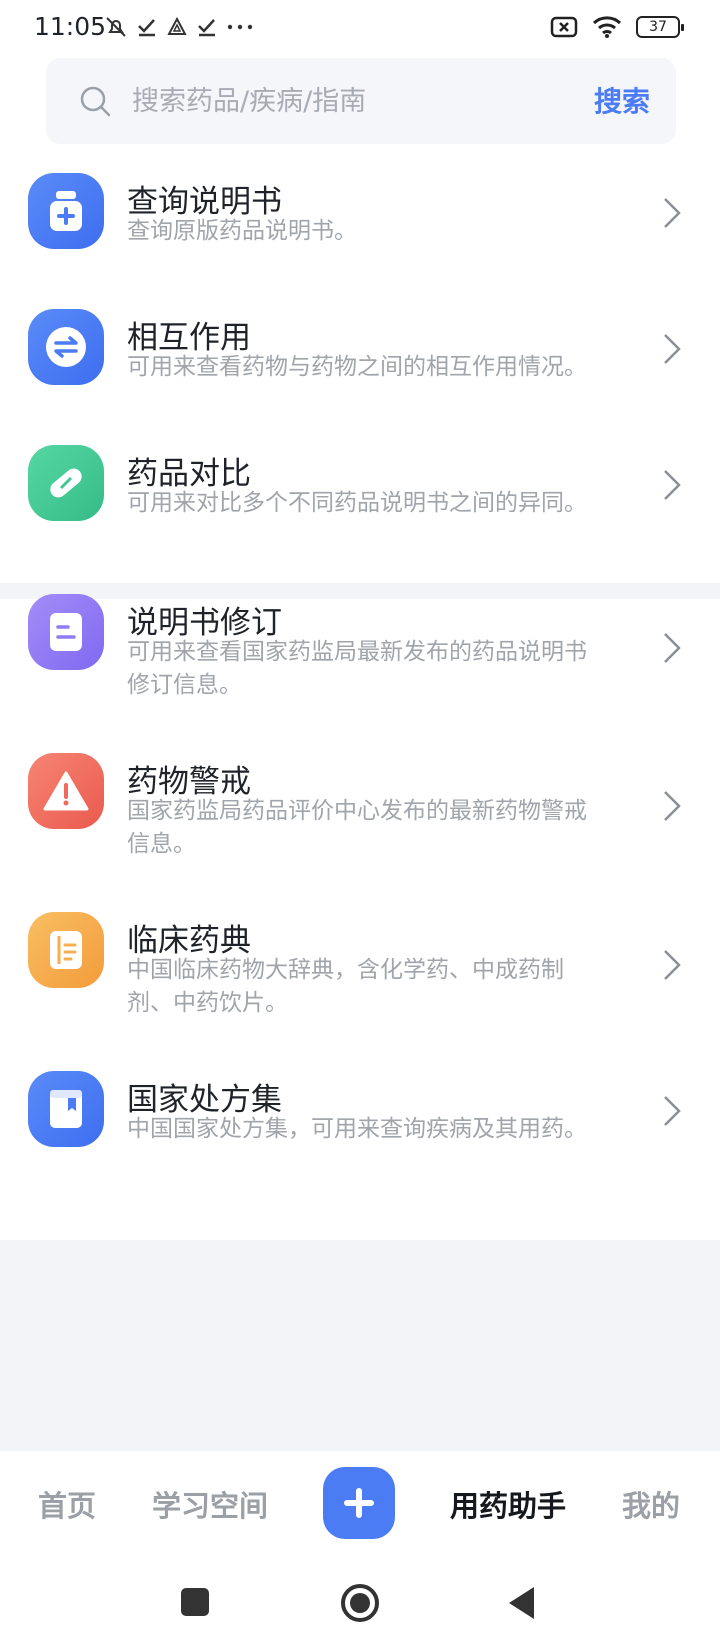 The image size is (720, 1650). I want to click on item-description: 可用来查看药物与药物之间的相互作用情况。, so click(357, 367).